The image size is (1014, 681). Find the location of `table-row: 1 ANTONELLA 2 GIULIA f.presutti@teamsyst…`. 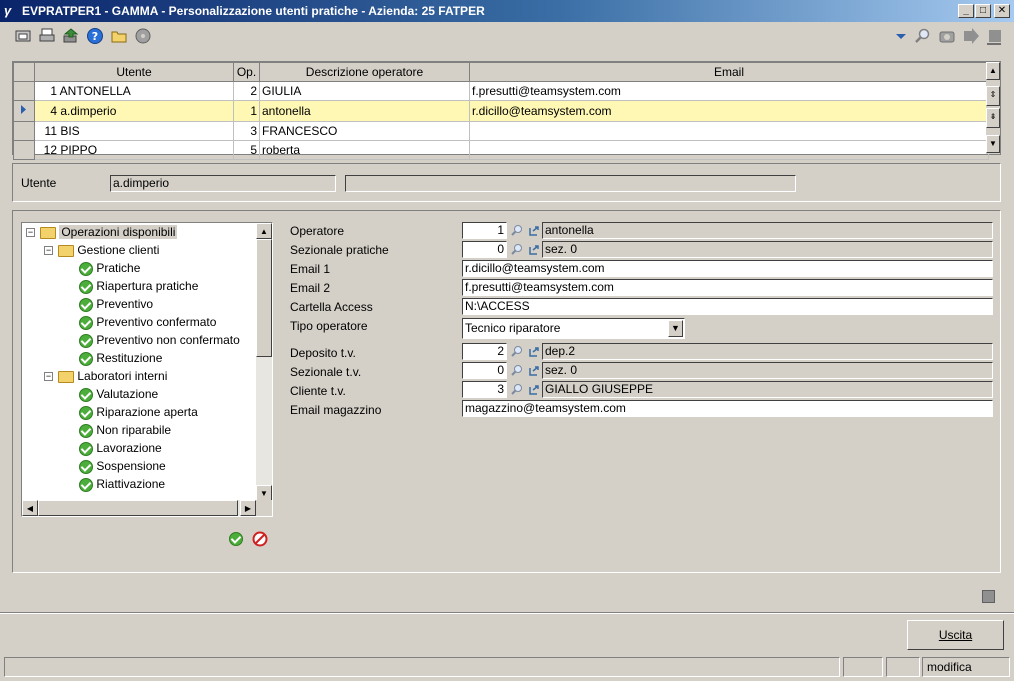

table-row: 1 ANTONELLA 2 GIULIA f.presutti@teamsyst… is located at coordinates (501, 91).